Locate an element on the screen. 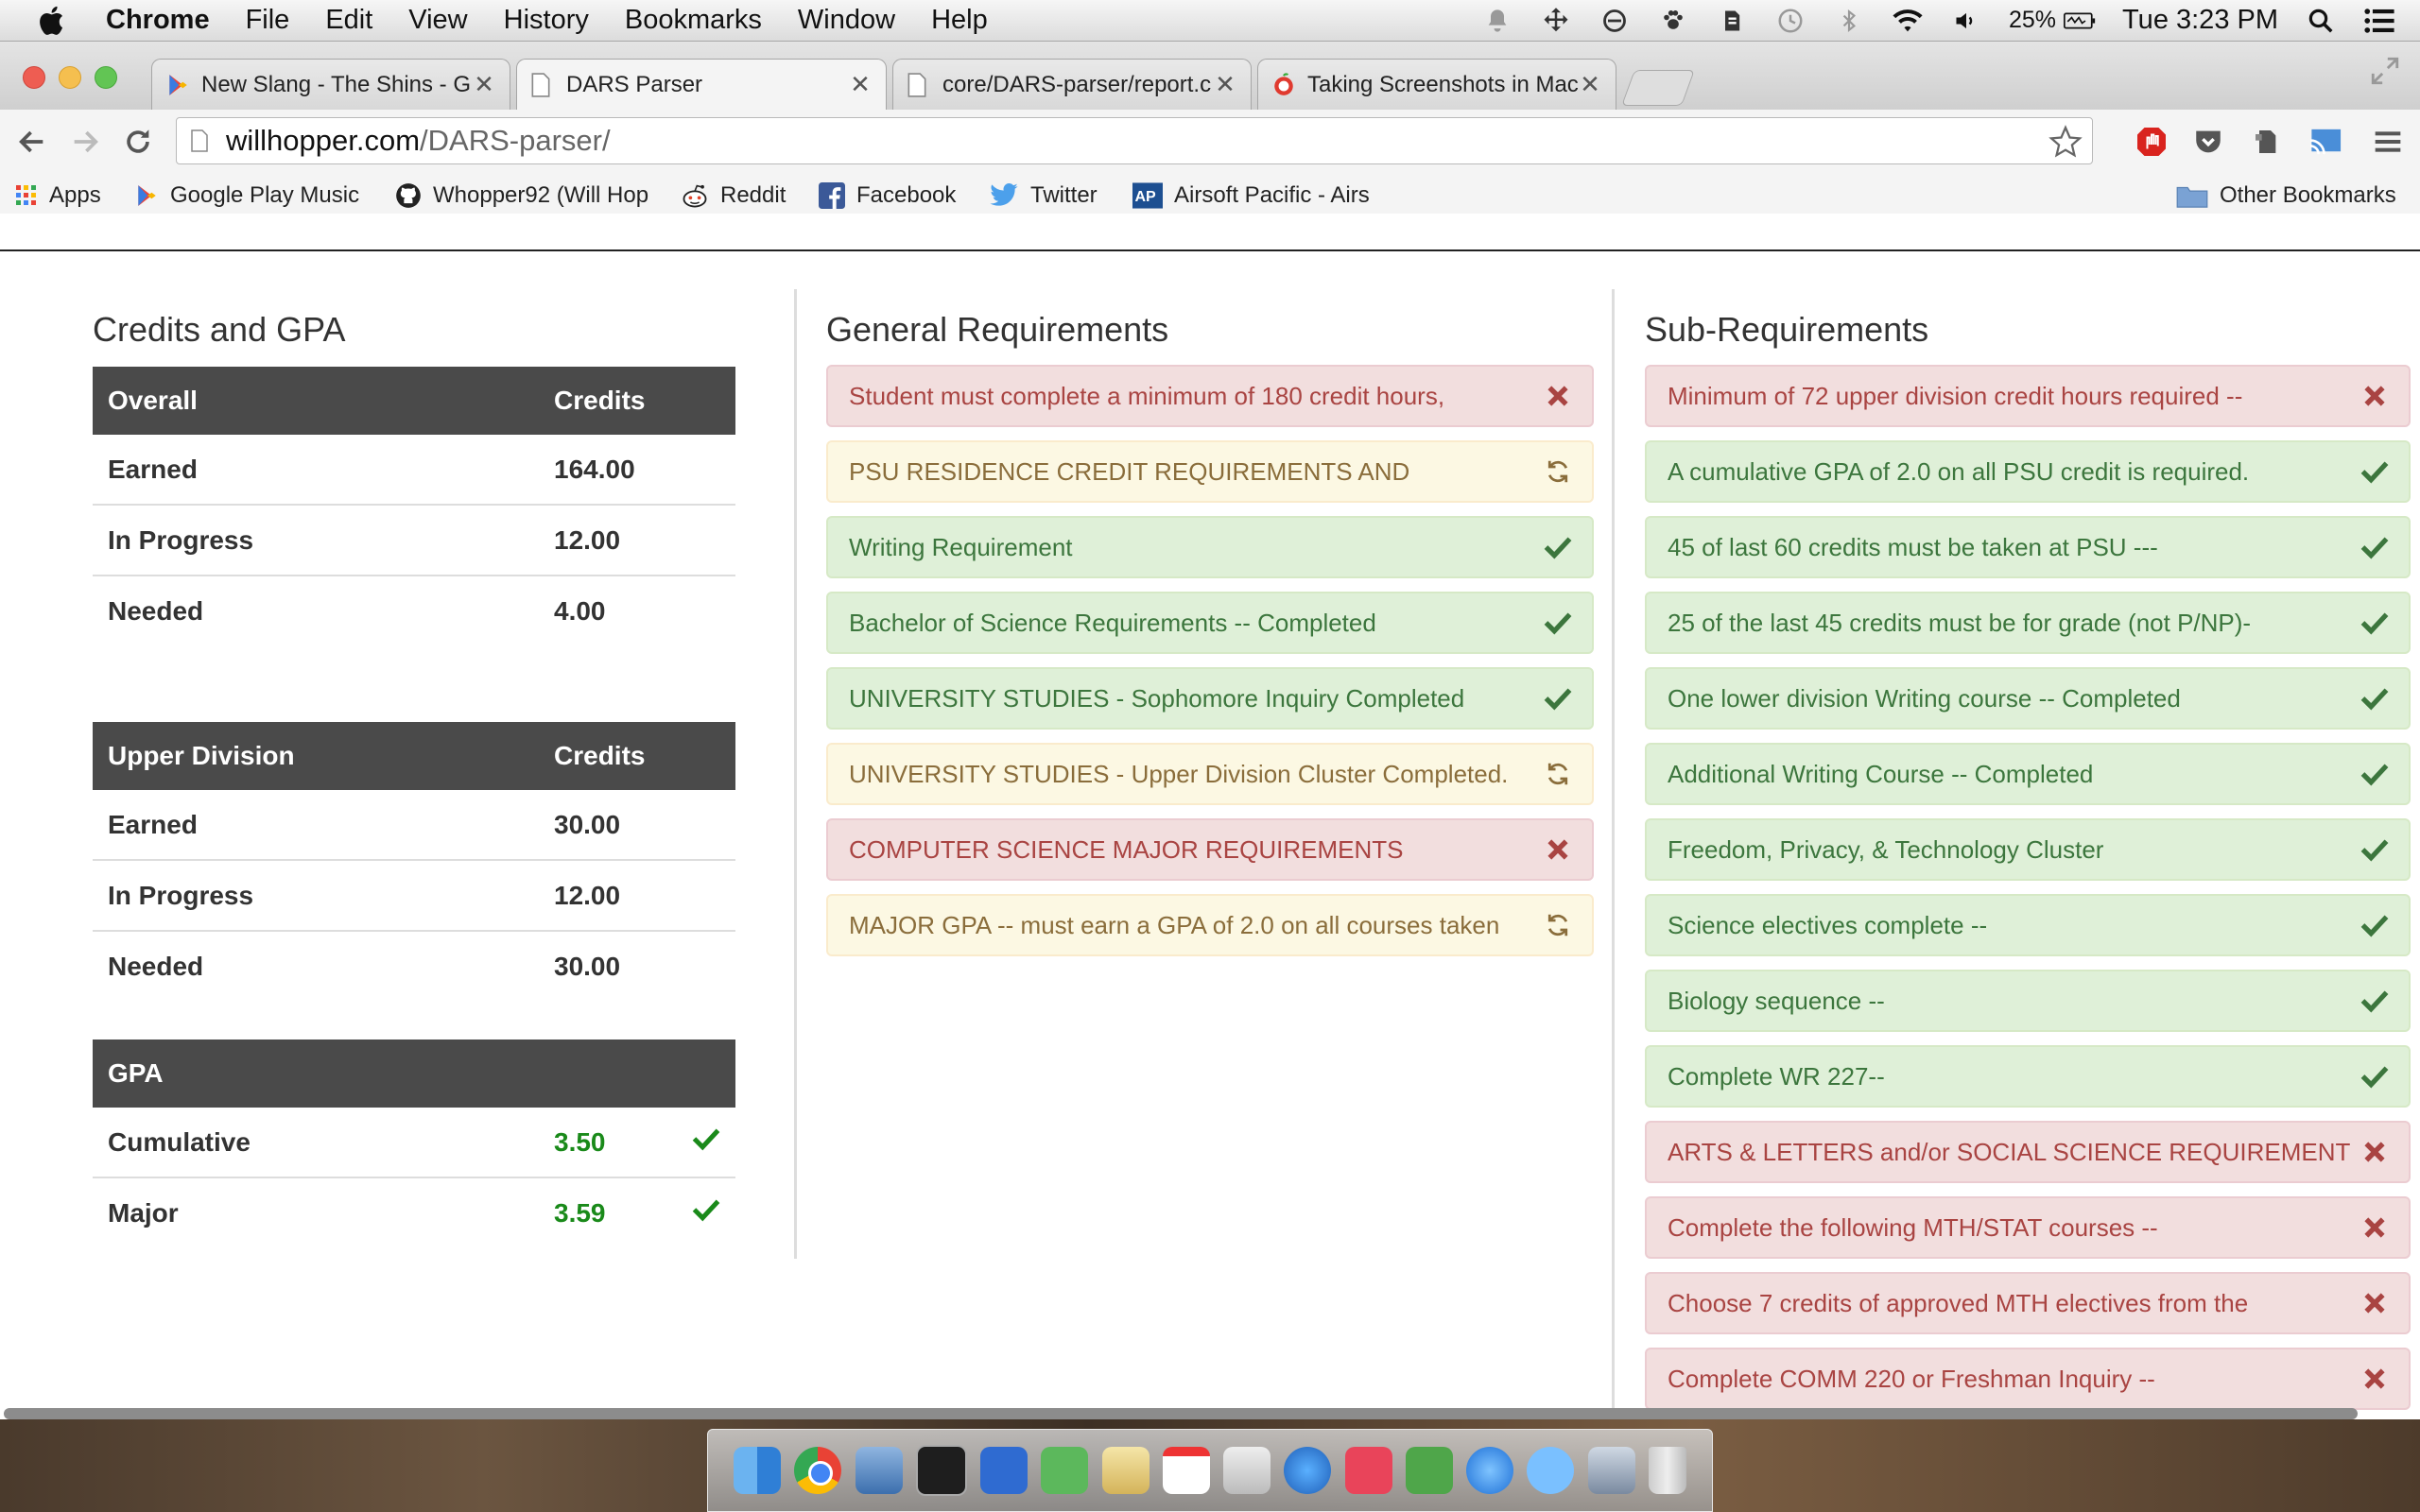 This screenshot has width=2420, height=1512. app-store-icon is located at coordinates (1490, 1470).